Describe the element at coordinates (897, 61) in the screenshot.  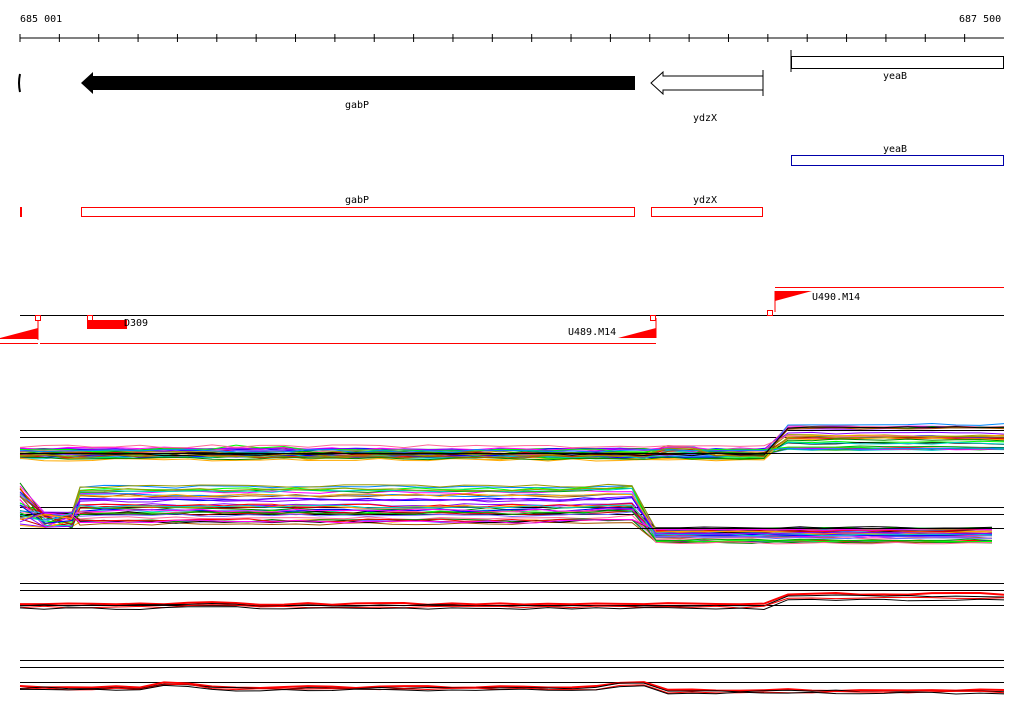
I see `gene-yeaB-box` at that location.